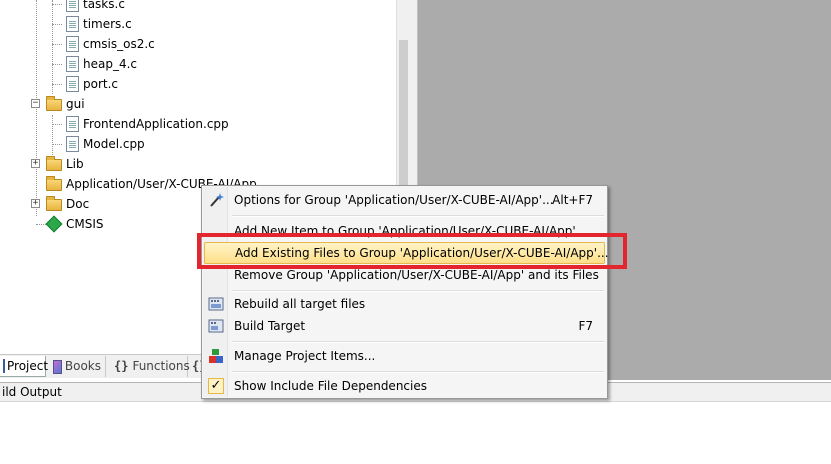  I want to click on build-output-panel, so click(415, 433).